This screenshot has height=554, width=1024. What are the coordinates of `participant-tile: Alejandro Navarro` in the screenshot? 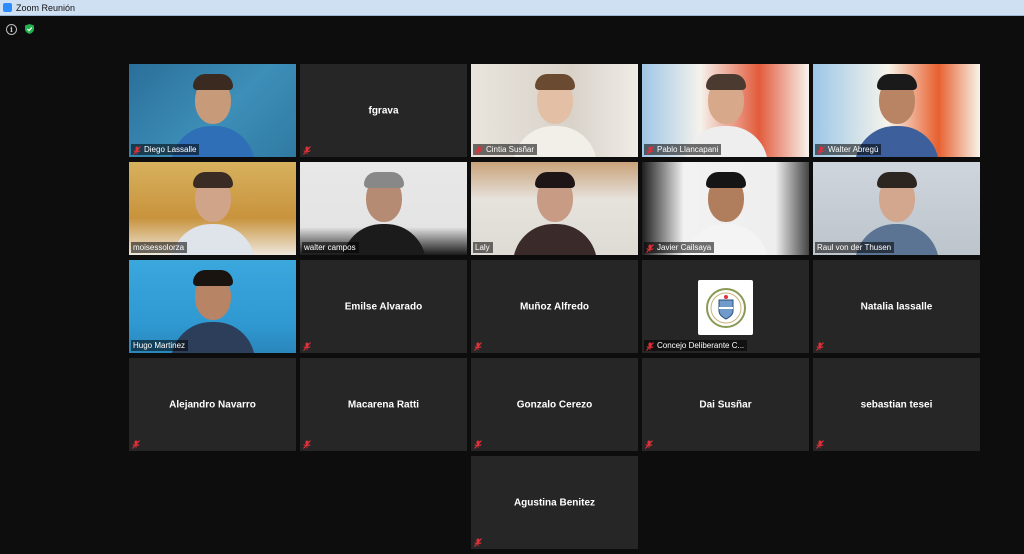 It's located at (212, 404).